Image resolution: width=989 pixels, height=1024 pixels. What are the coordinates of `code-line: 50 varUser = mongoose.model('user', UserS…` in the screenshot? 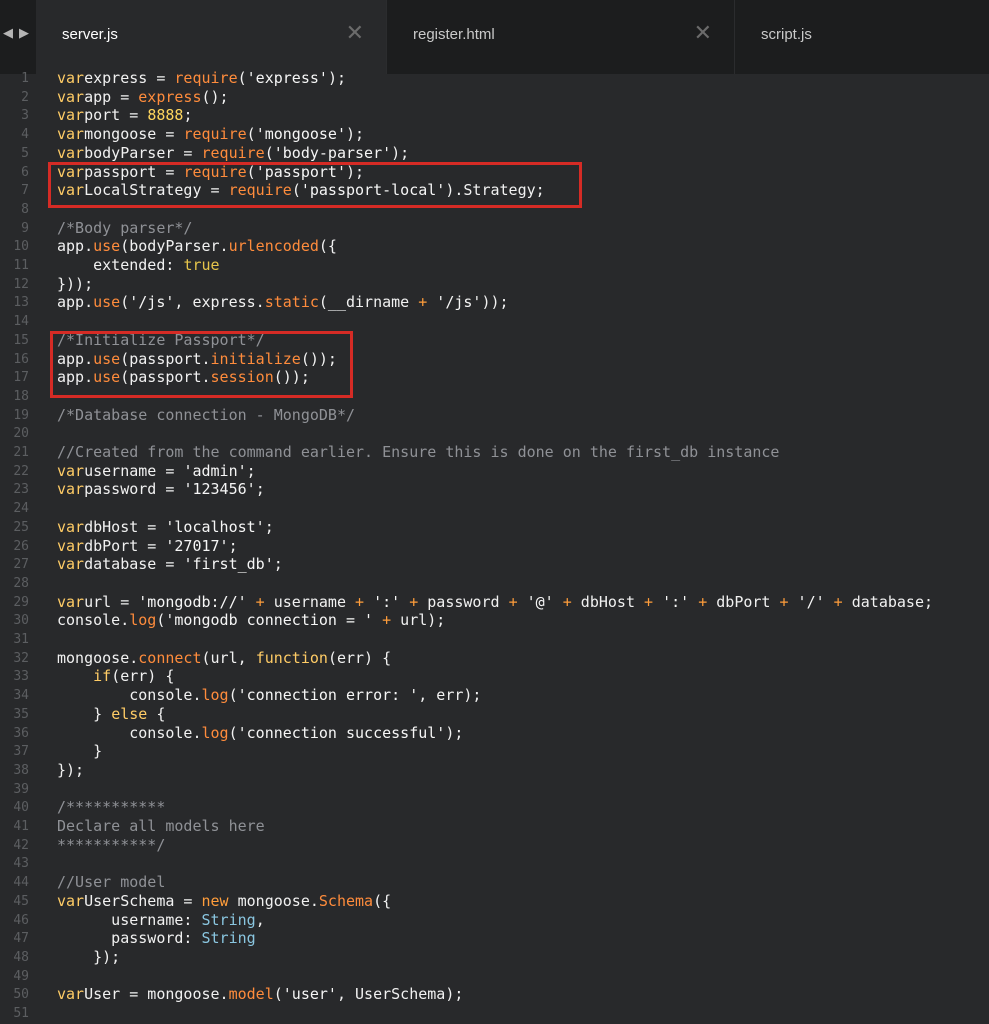 It's located at (494, 994).